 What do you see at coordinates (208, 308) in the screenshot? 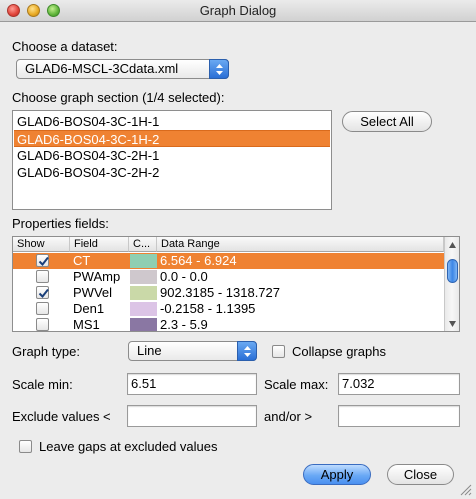
I see `data-range: -0.2158 - 1.1395` at bounding box center [208, 308].